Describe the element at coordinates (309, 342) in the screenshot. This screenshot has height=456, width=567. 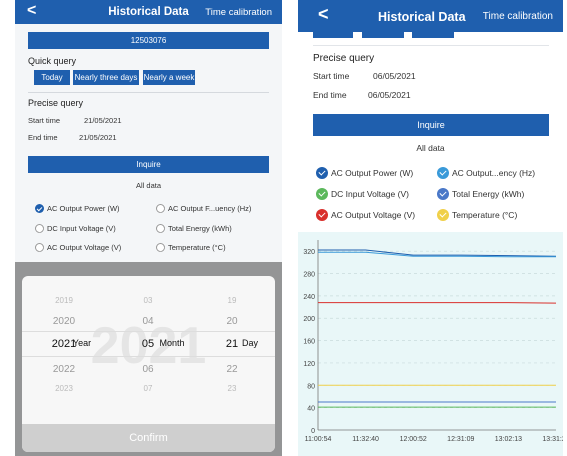
I see `y-tick-label: 160` at that location.